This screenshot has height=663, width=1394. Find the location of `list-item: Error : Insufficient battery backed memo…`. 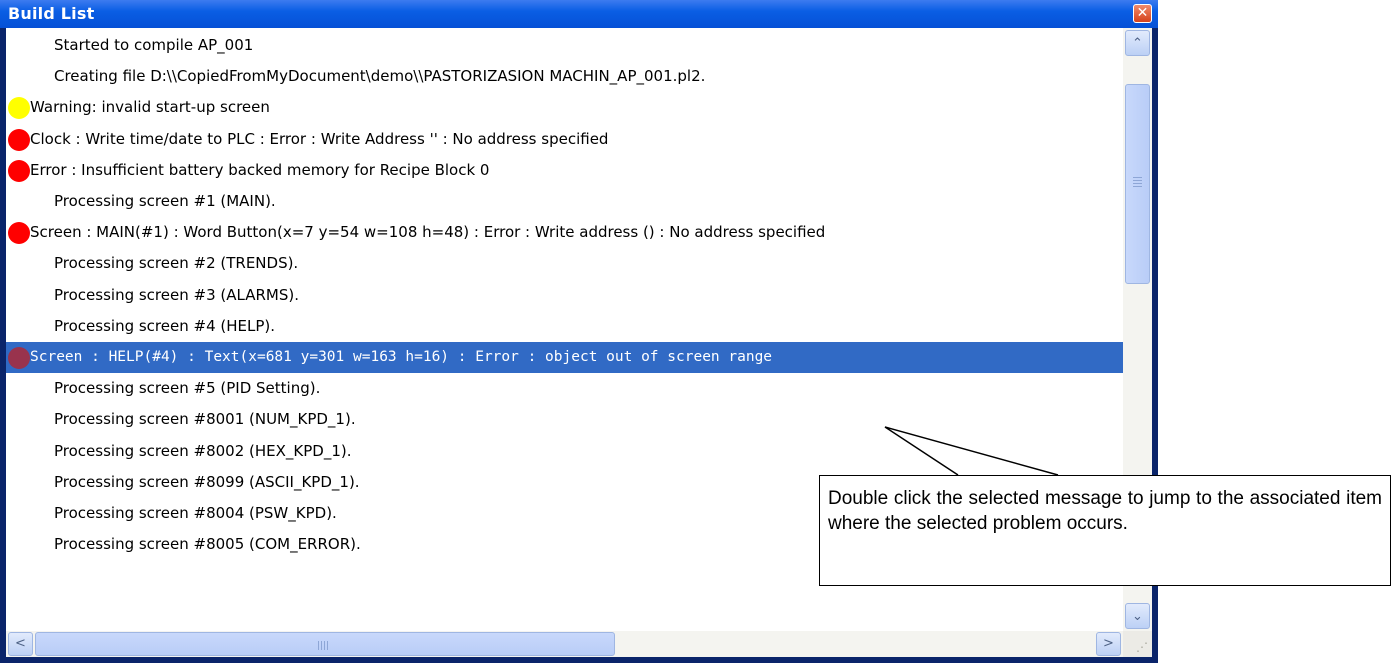

list-item: Error : Insufficient battery backed memo… is located at coordinates (564, 170).